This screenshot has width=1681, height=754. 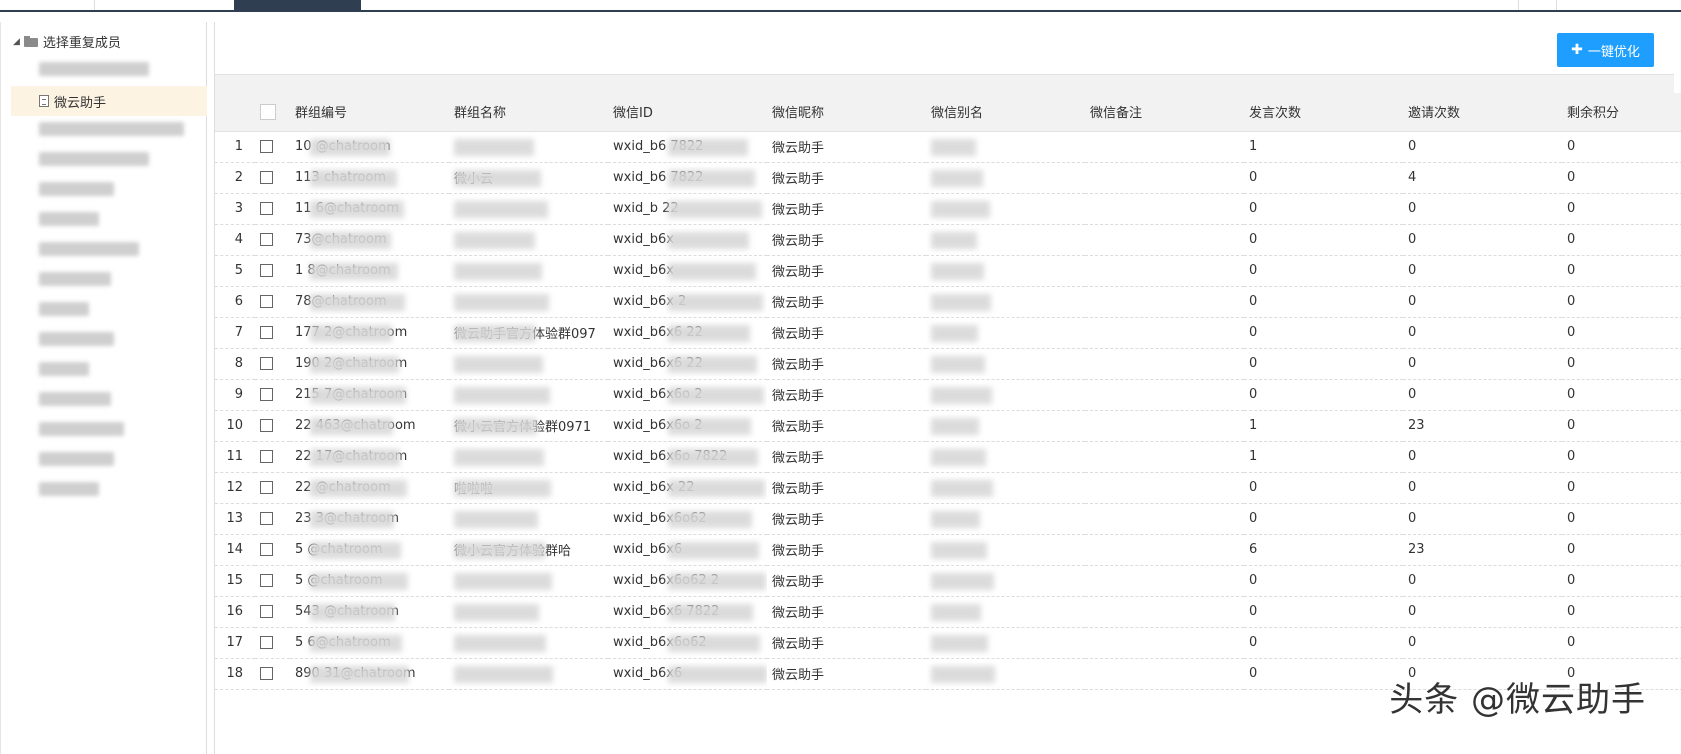 I want to click on table-row: 1222 @chatroom啦啦啦wxid_b6x 22微云助手000, so click(x=948, y=488).